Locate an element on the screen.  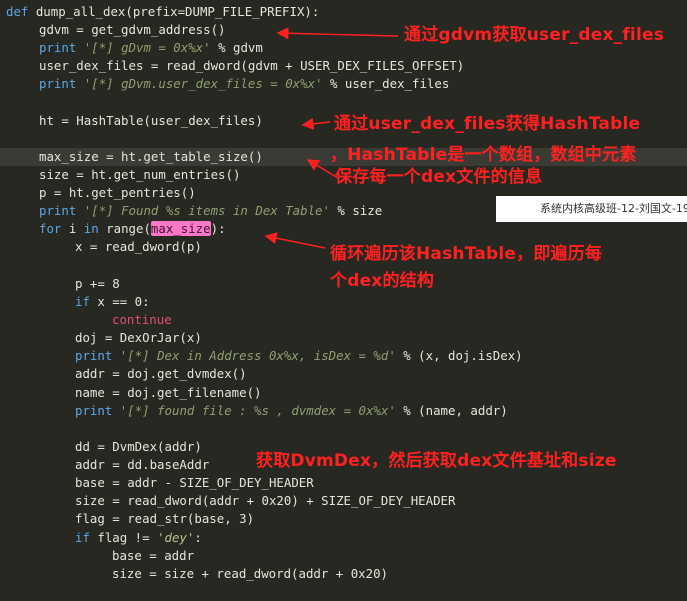
arrow-to-loop is located at coordinates (295, 240).